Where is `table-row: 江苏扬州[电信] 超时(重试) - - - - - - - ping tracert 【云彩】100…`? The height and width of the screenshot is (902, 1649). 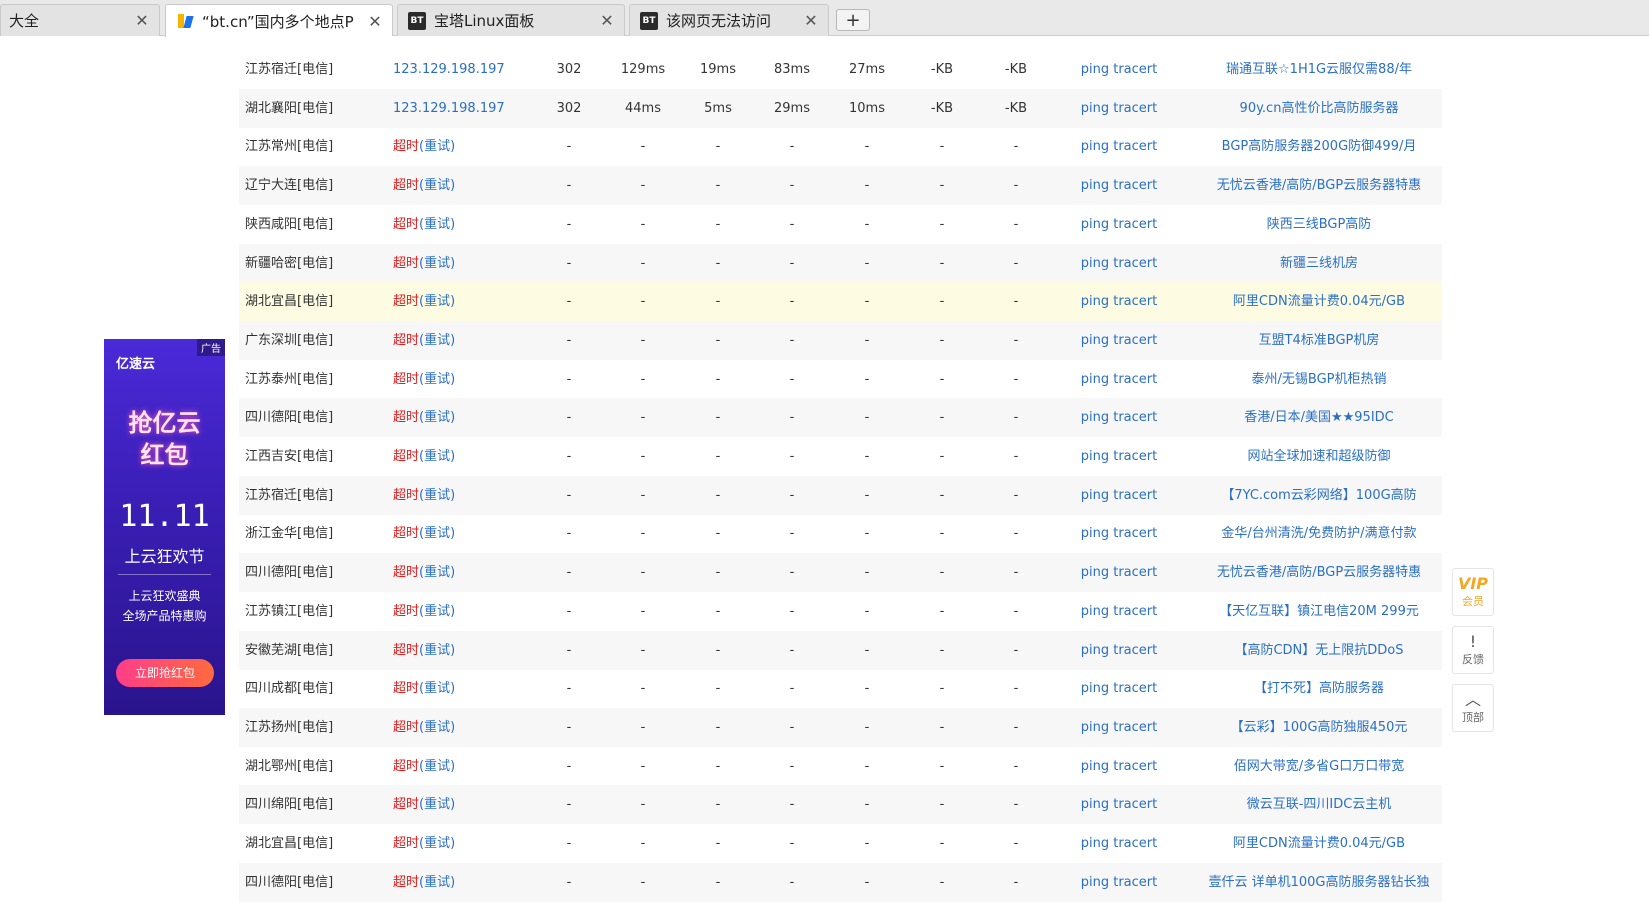 table-row: 江苏扬州[电信] 超时(重试) - - - - - - - ping tracert 【云彩】100… is located at coordinates (840, 727).